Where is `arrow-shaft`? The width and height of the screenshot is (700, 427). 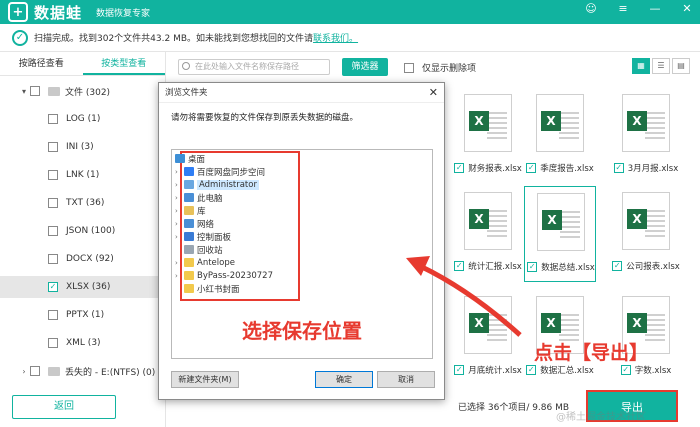 arrow-shaft is located at coordinates (470, 300).